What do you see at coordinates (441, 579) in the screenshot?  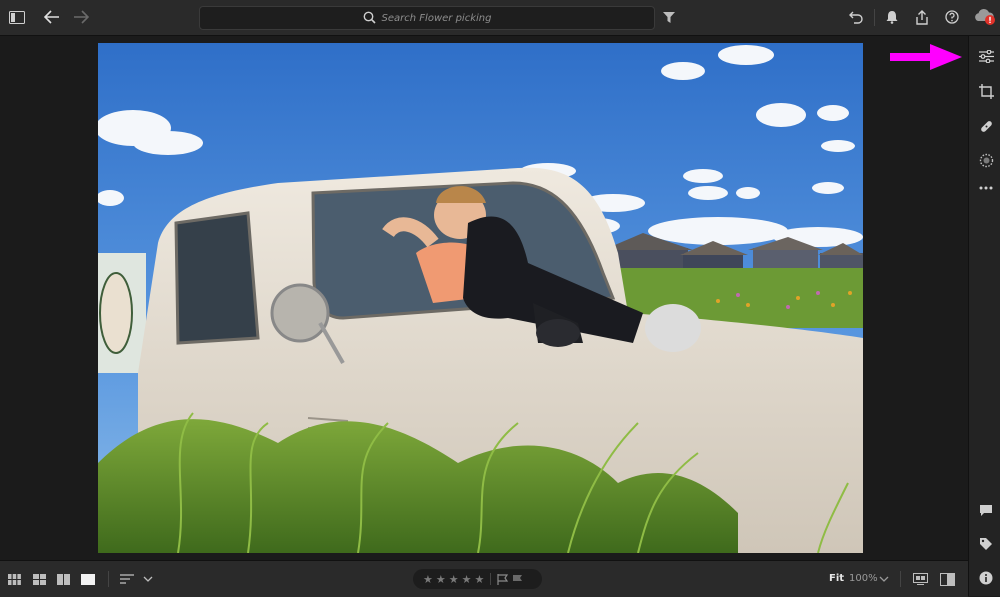 I see `star-2-icon: ★` at bounding box center [441, 579].